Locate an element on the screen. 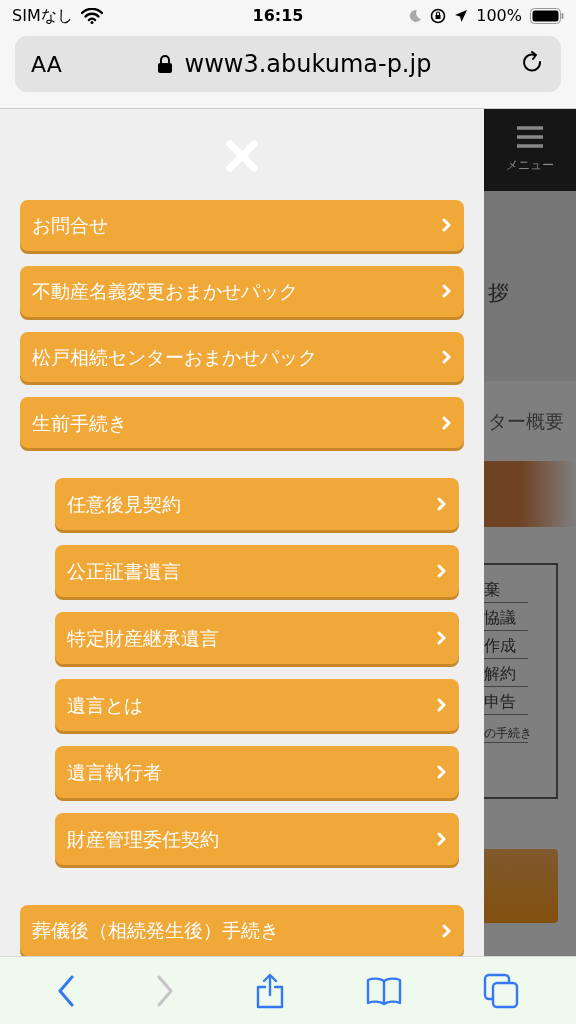 This screenshot has width=576, height=1024. note-item: 協議 is located at coordinates (506, 617).